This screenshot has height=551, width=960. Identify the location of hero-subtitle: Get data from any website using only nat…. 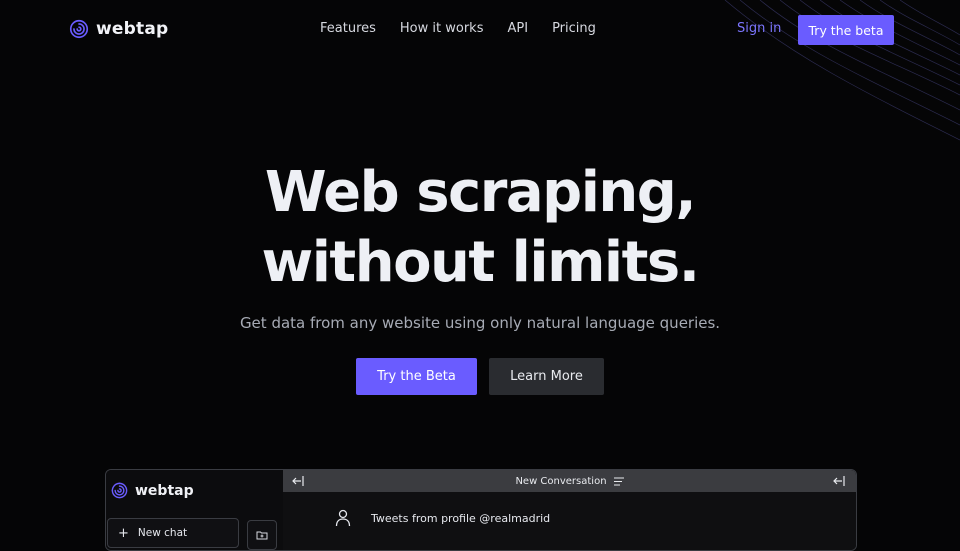
(480, 323).